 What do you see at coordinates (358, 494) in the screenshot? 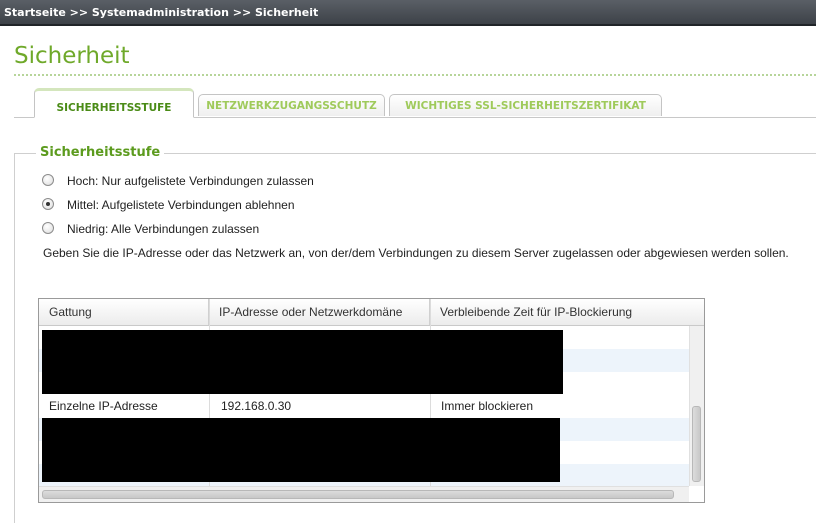
I see `horizontal-scroll-thumb` at bounding box center [358, 494].